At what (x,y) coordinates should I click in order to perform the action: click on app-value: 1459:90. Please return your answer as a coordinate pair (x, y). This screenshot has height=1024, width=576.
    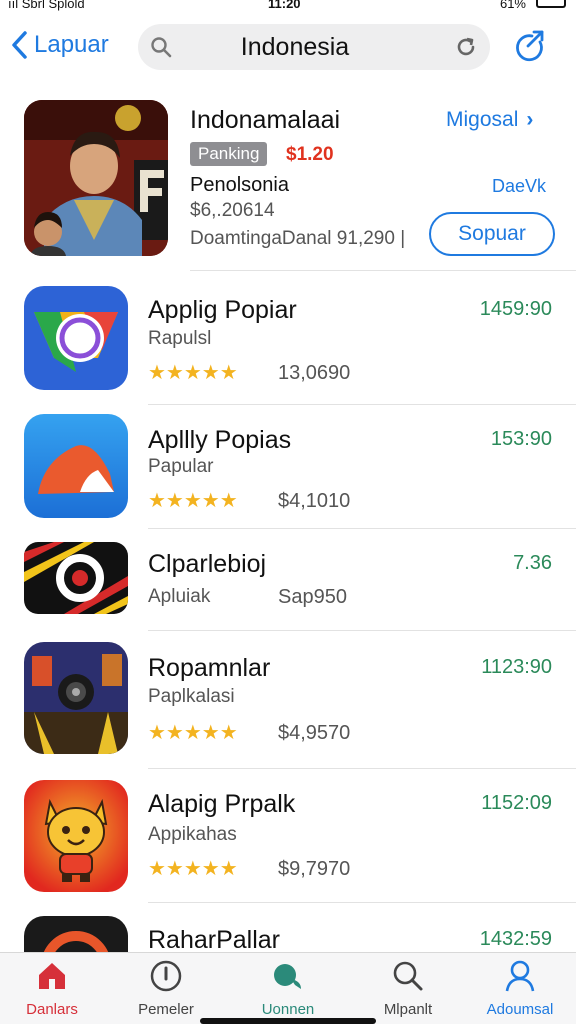
    Looking at the image, I should click on (515, 309).